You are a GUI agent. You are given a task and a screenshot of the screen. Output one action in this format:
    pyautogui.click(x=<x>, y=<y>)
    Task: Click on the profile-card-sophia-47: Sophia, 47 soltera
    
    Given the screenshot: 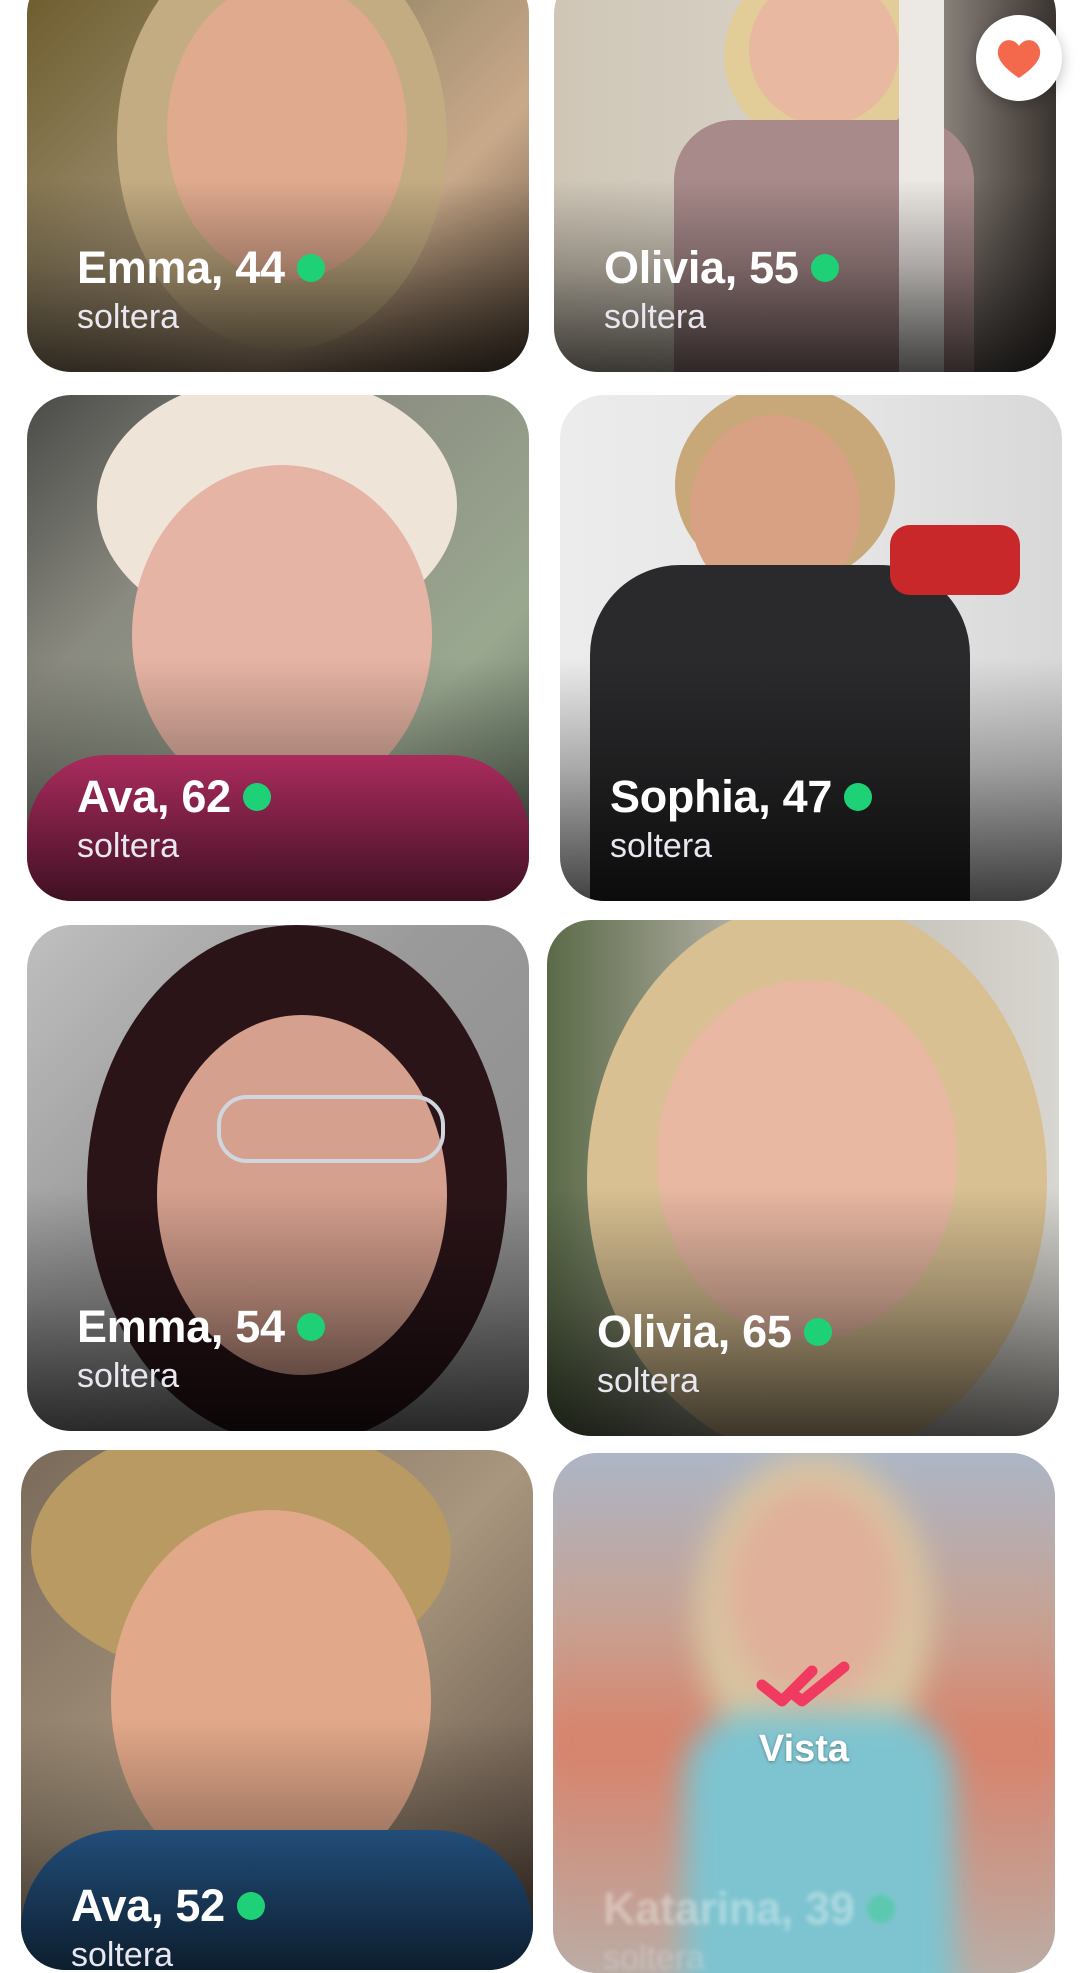 What is the action you would take?
    pyautogui.click(x=811, y=648)
    